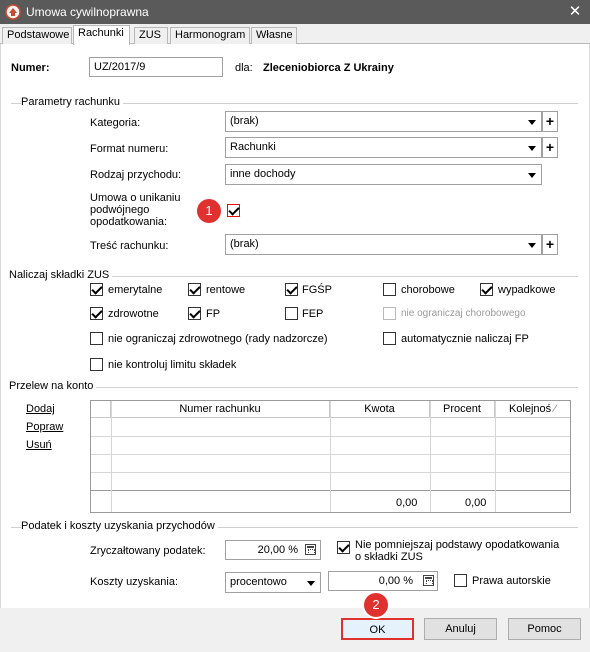  I want to click on chorobowe-label: chorobowe, so click(428, 290).